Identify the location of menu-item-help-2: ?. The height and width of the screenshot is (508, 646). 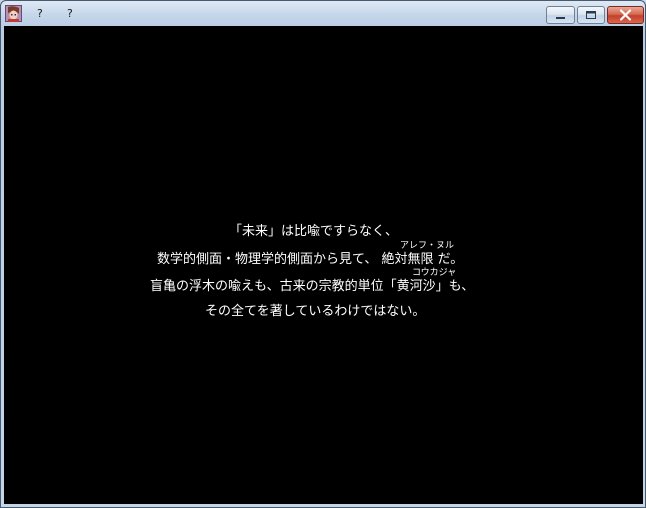
(70, 14).